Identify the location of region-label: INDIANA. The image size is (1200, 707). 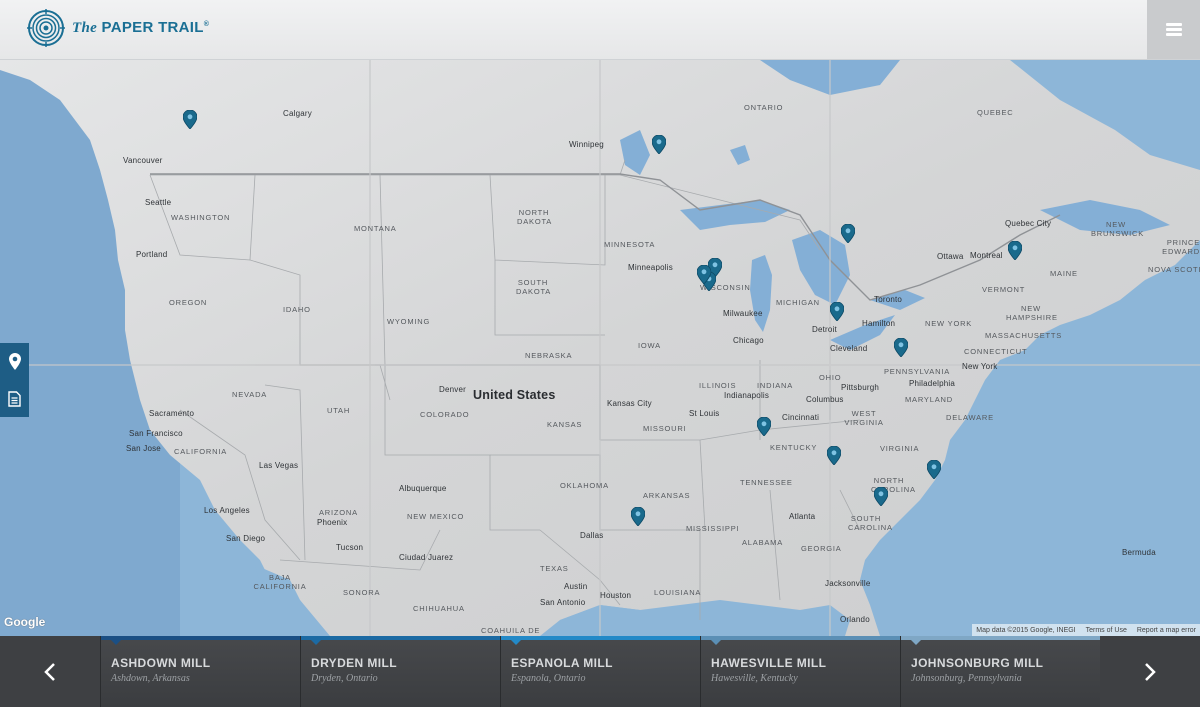
(775, 385).